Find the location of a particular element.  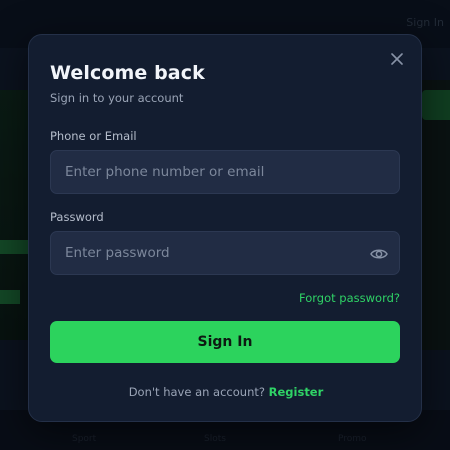

password-placeholder: Enter password is located at coordinates (117, 253).